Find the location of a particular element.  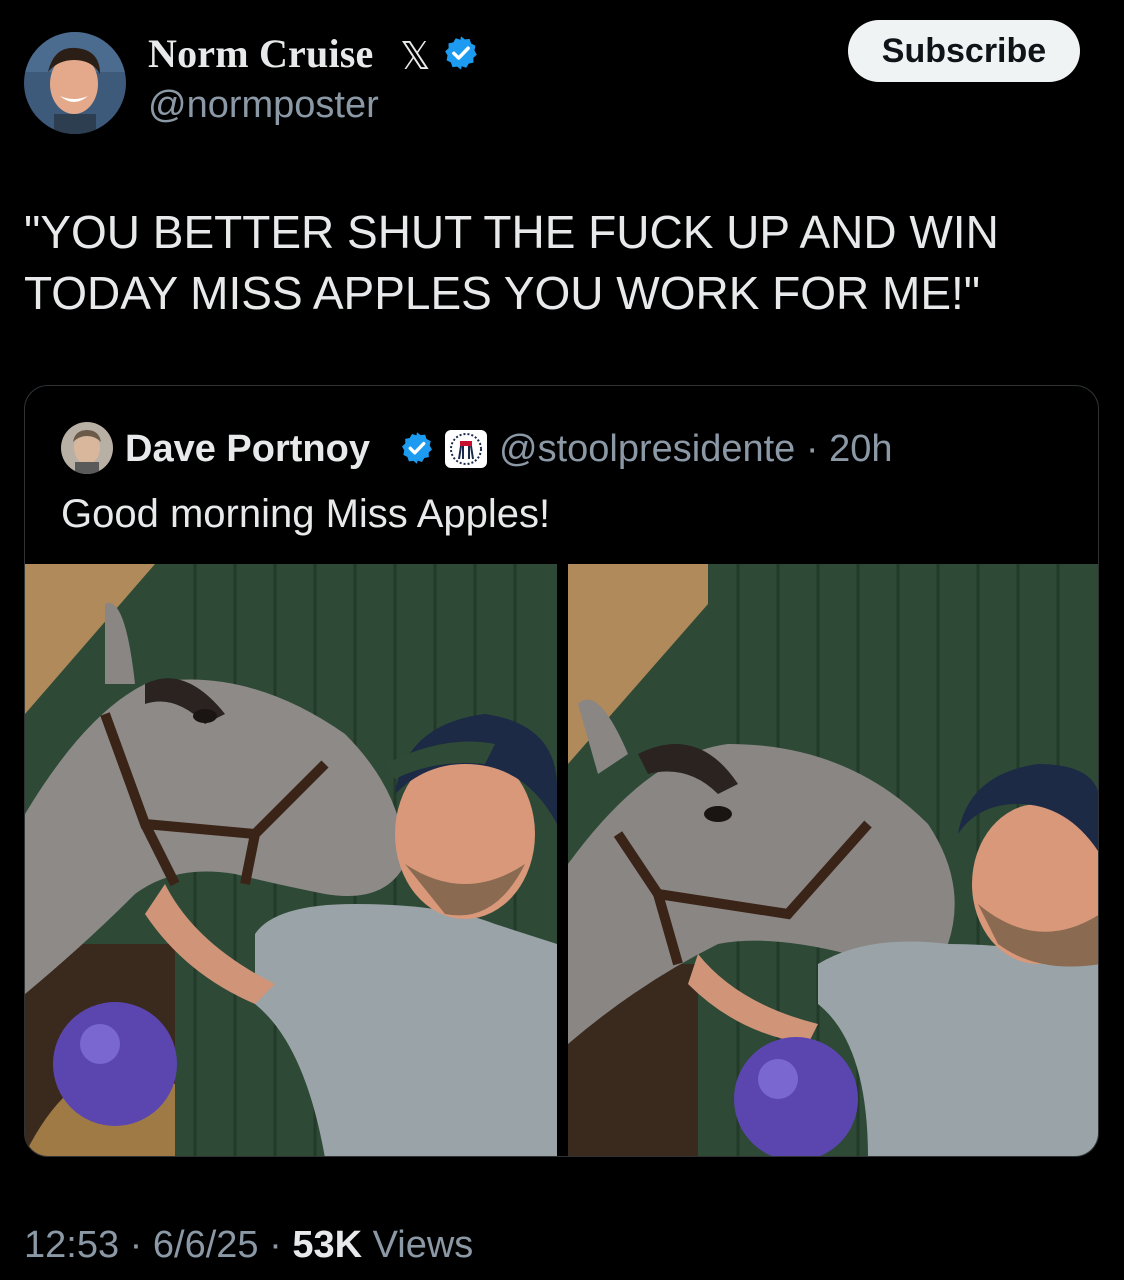

author-name: Norm Cruise is located at coordinates (260, 53).